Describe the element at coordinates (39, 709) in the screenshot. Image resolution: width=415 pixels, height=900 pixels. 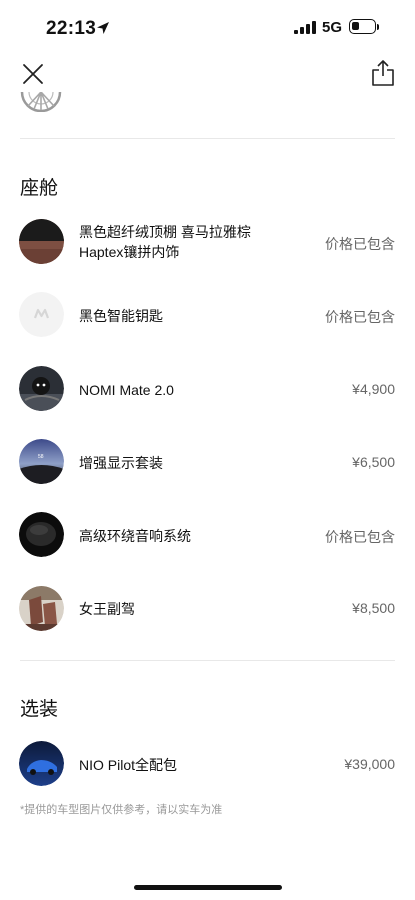
I see `section-title-options: 选装` at that location.